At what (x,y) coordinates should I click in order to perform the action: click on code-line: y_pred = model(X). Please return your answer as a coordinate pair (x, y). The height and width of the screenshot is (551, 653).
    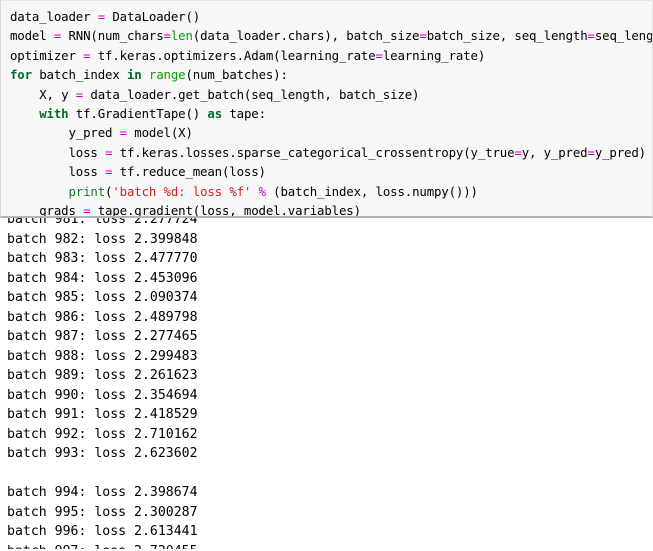
    Looking at the image, I should click on (331, 132).